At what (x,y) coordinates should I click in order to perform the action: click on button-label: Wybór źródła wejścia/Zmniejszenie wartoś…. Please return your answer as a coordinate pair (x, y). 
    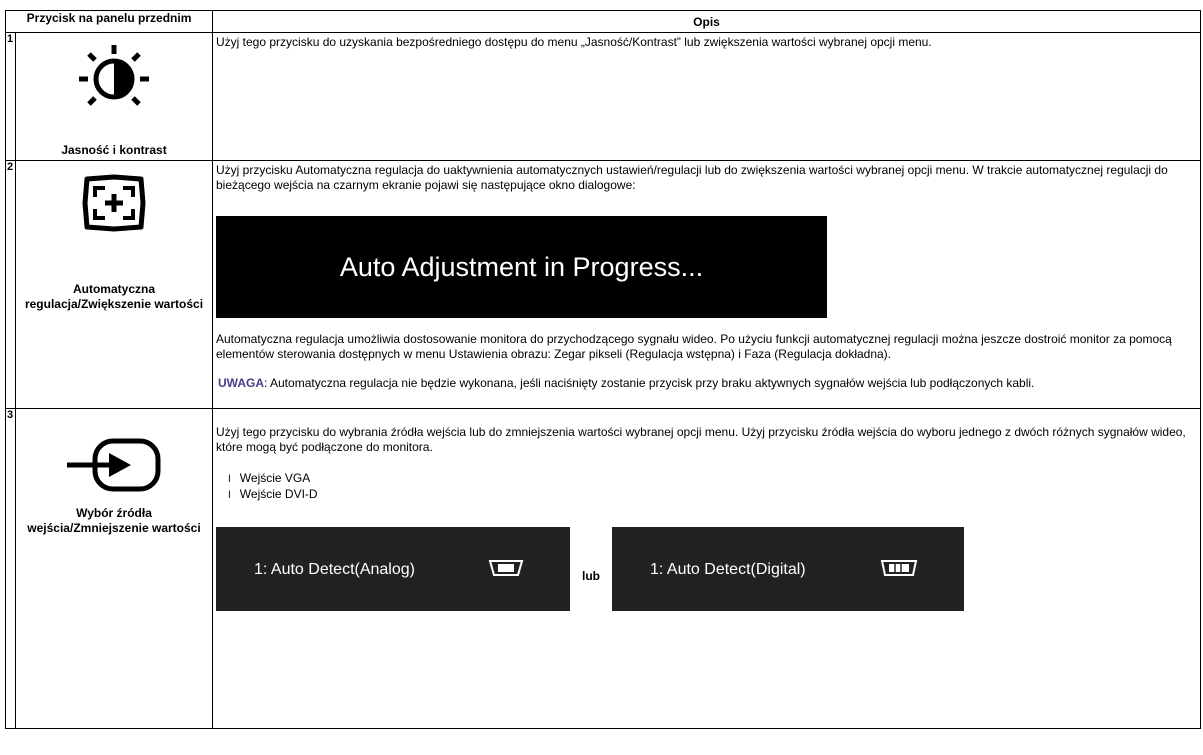
    Looking at the image, I should click on (114, 520).